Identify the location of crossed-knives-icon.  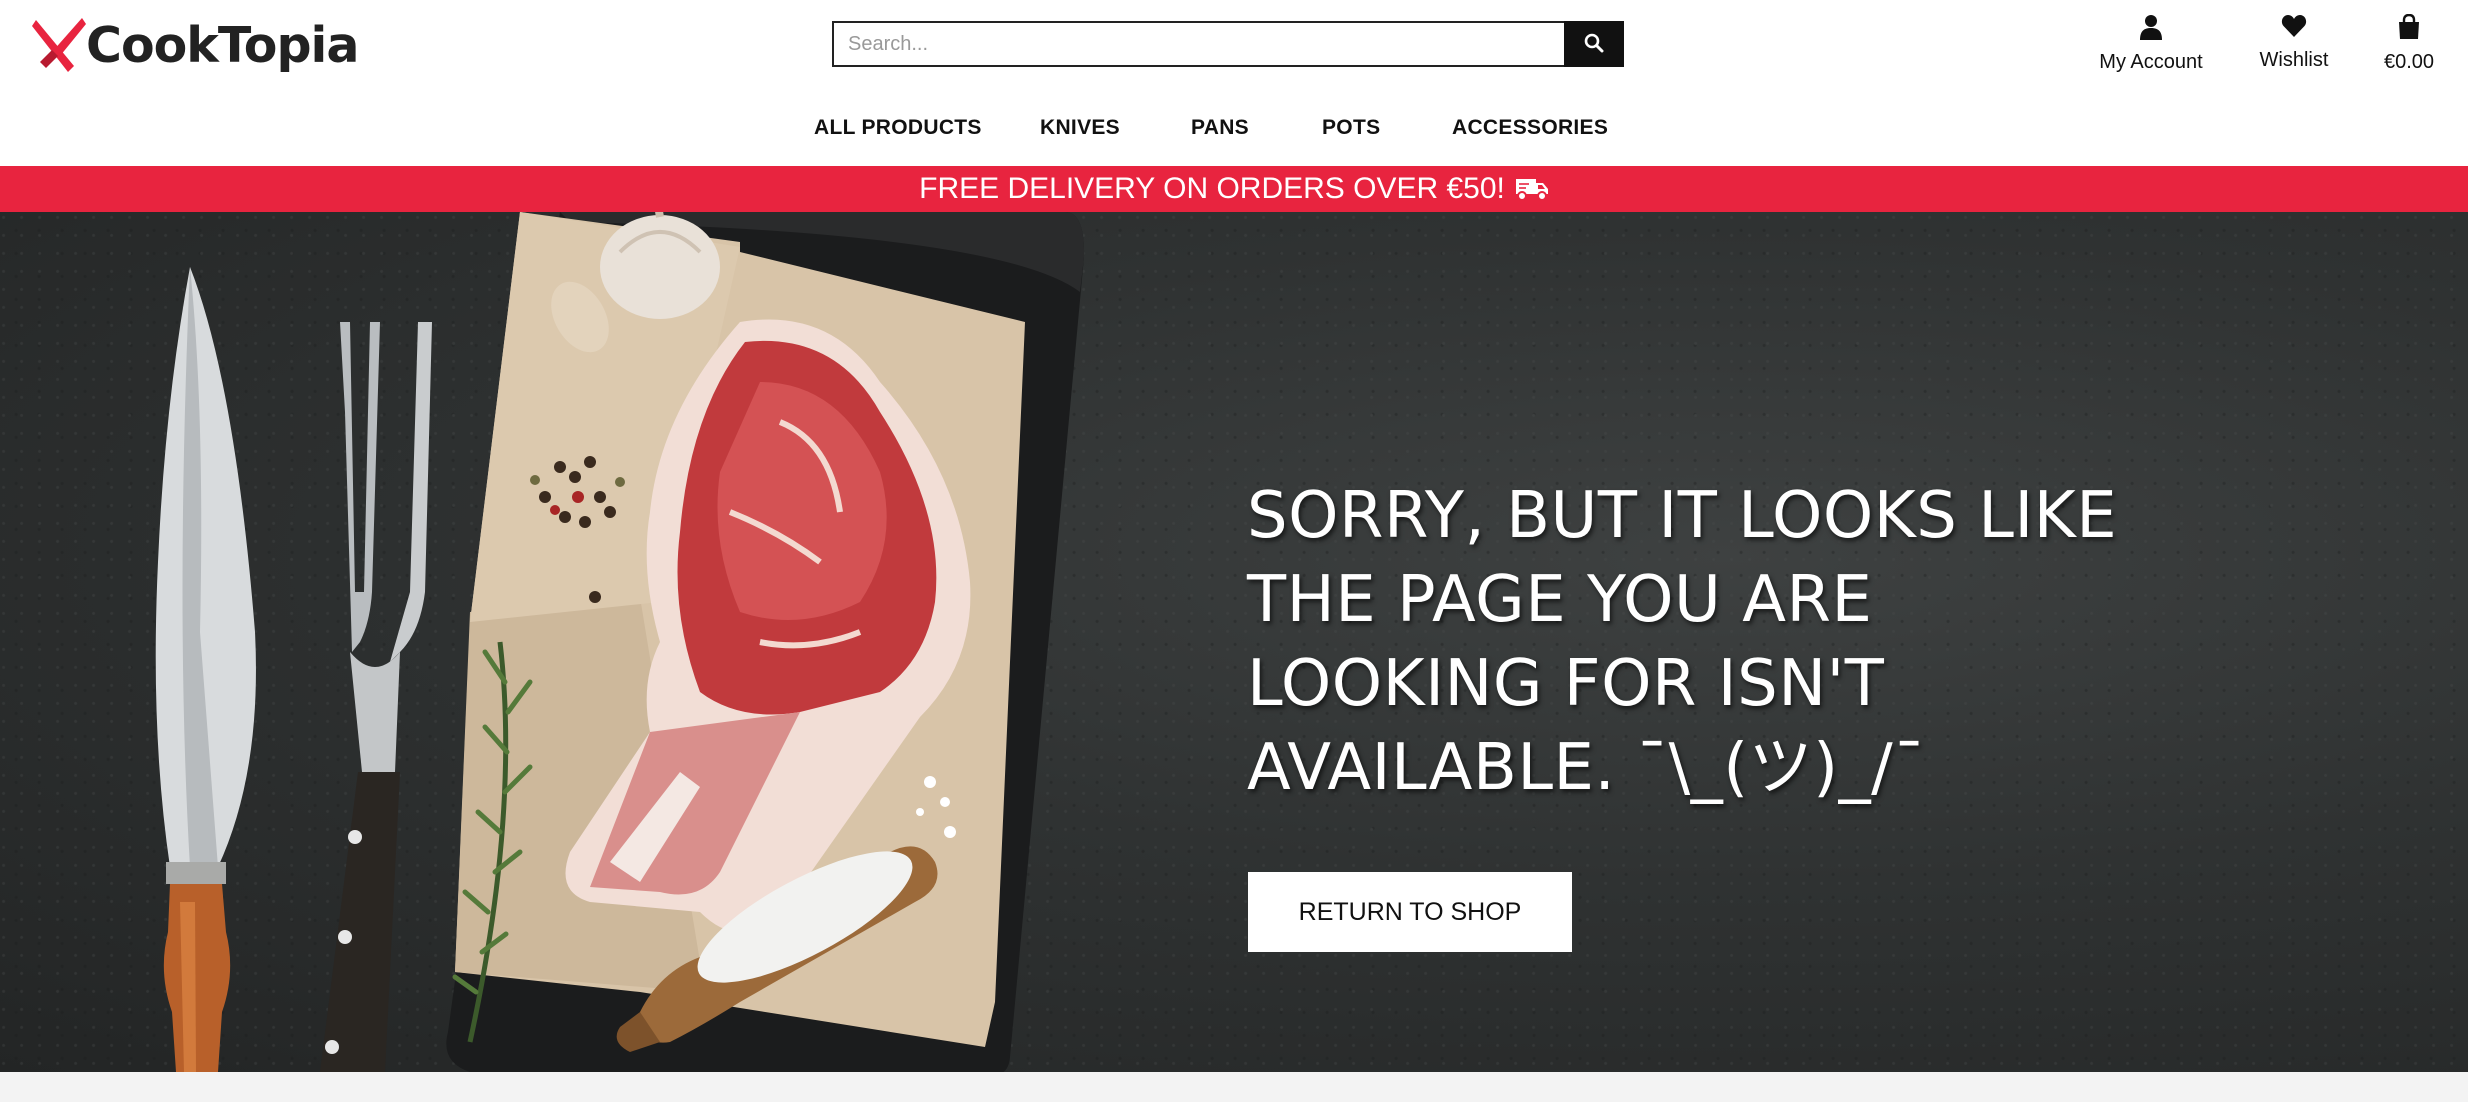
(59, 45).